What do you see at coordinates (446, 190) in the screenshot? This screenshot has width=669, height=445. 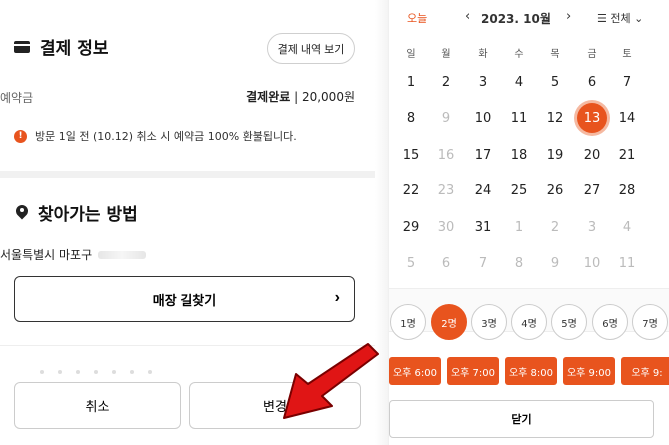 I see `calendar-day: 23` at bounding box center [446, 190].